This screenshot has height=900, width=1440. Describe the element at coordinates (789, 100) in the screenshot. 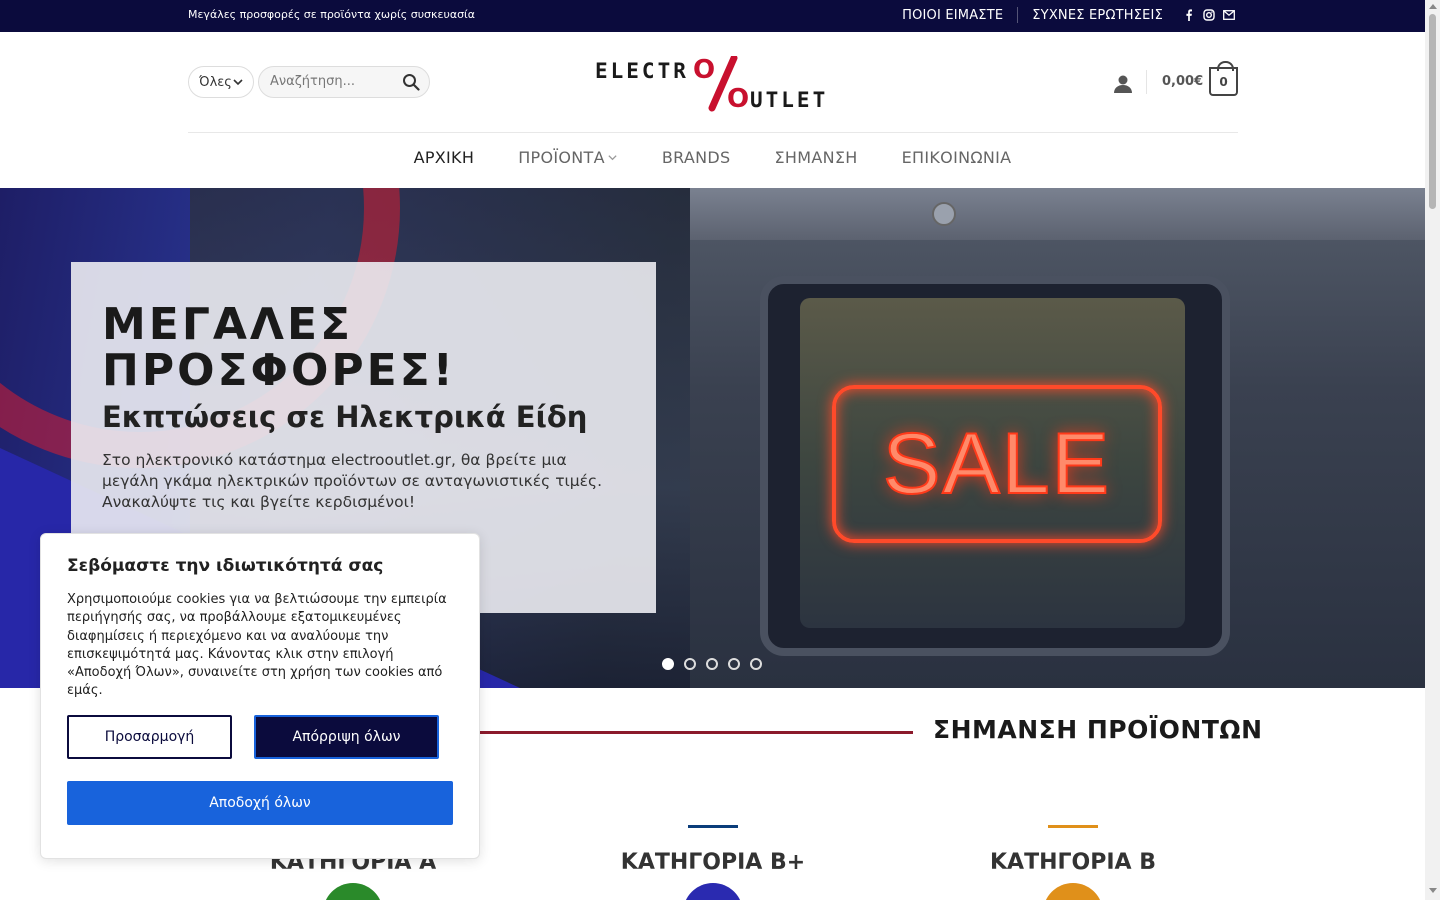

I see `svg-text: UTLET` at that location.